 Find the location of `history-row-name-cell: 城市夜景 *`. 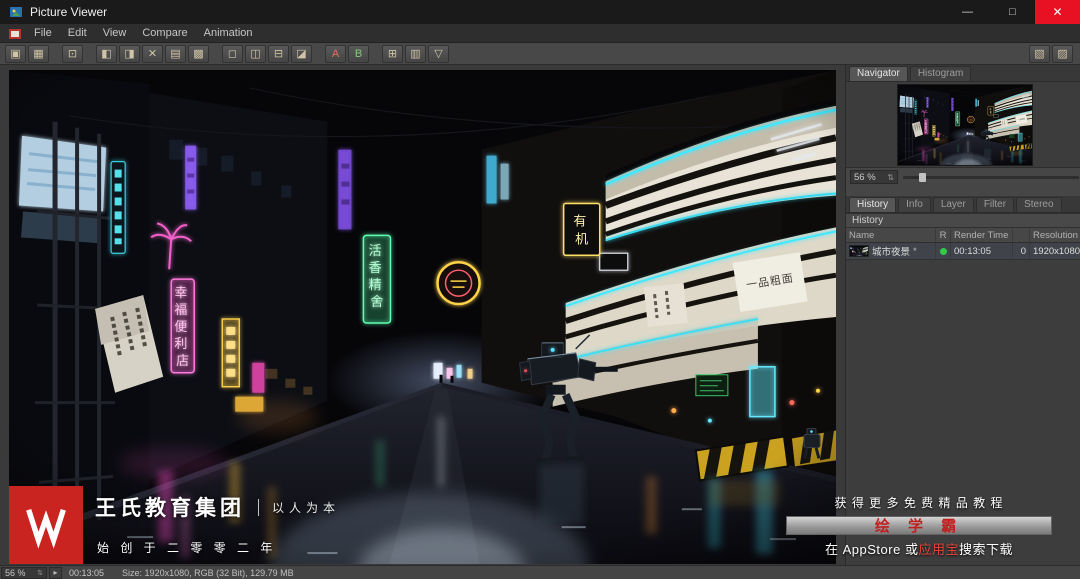

history-row-name-cell: 城市夜景 * is located at coordinates (891, 251).